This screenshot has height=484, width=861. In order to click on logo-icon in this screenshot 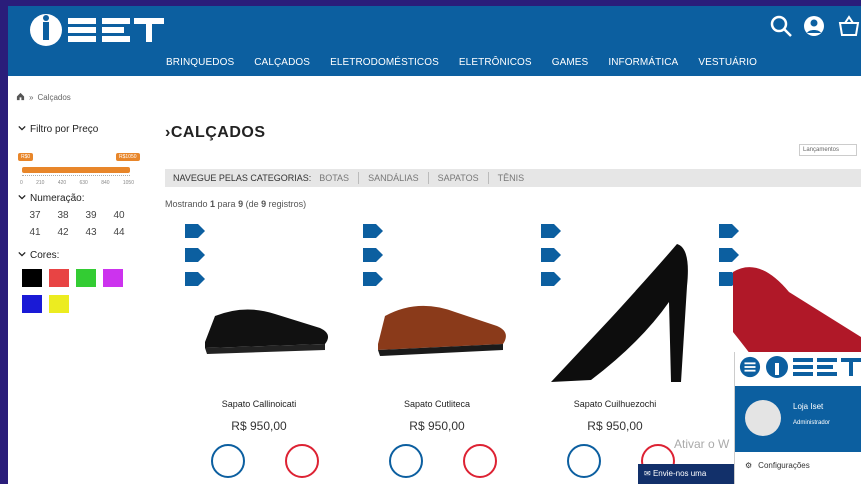, I will do `click(97, 30)`.